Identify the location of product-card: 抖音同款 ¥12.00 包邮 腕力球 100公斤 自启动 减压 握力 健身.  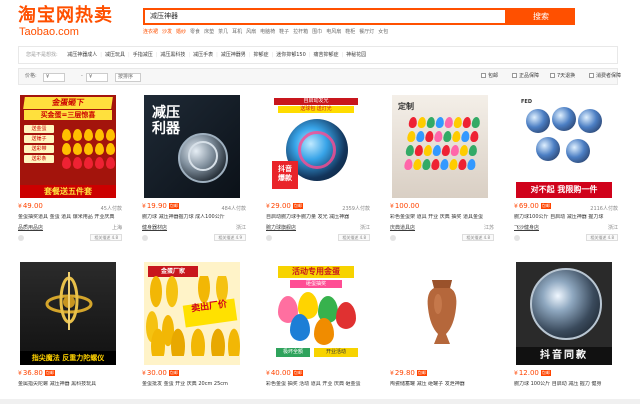
(567, 333).